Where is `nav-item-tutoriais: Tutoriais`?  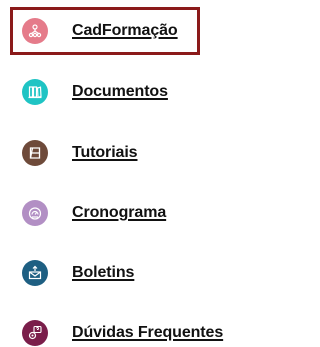 nav-item-tutoriais: Tutoriais is located at coordinates (80, 153).